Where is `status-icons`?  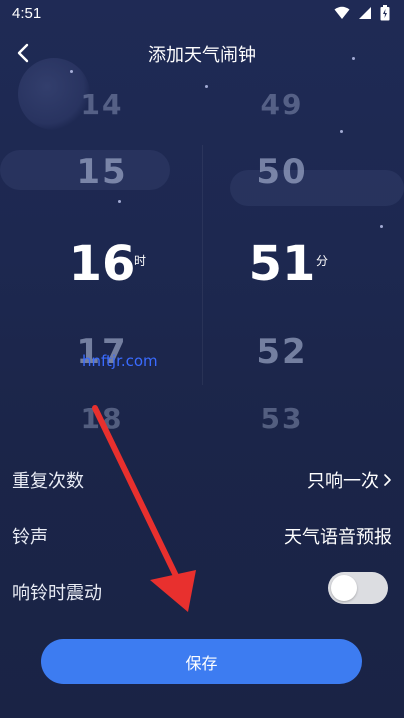
status-icons is located at coordinates (362, 13).